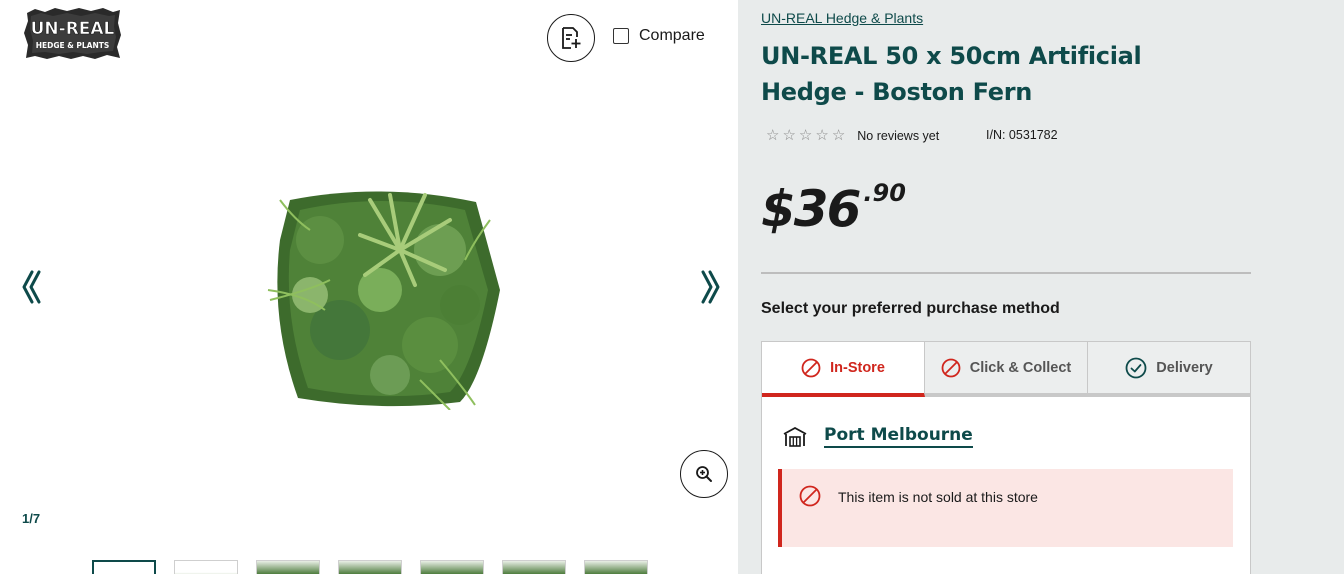  I want to click on purchase-method-heading: Select your preferred purchase method, so click(910, 308).